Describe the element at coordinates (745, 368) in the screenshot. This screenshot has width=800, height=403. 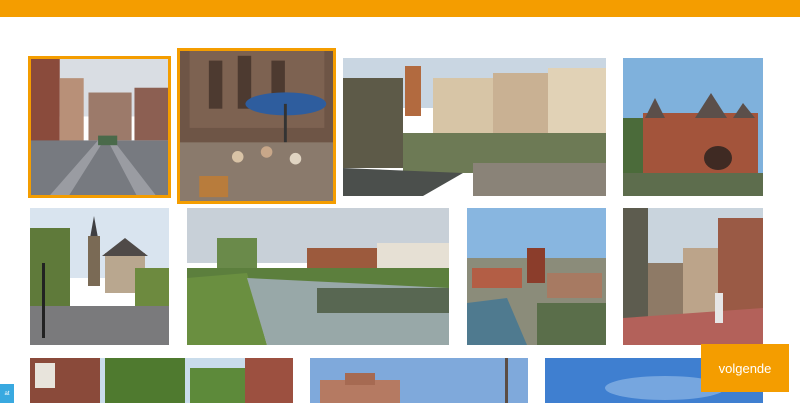
I see `next-button: volgende` at that location.